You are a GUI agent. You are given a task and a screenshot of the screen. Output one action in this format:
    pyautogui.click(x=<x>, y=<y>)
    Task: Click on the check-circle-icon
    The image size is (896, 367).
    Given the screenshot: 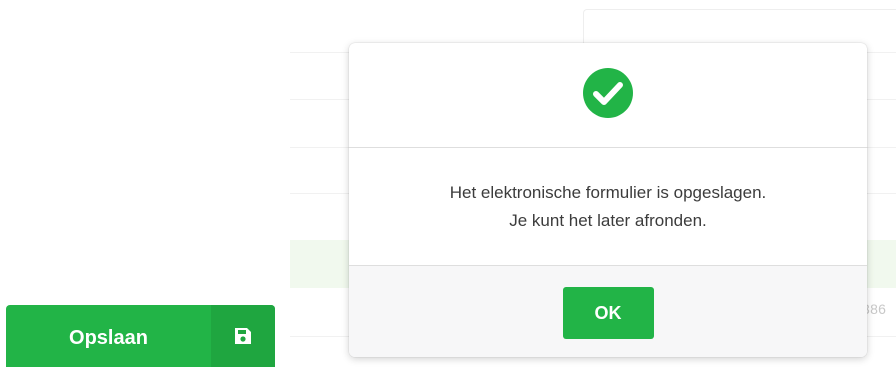 What is the action you would take?
    pyautogui.click(x=608, y=95)
    